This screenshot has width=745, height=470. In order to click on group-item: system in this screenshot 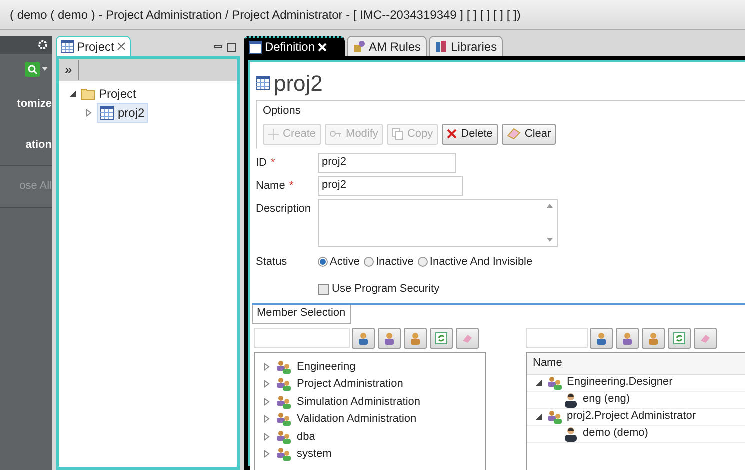, I will do `click(314, 454)`.